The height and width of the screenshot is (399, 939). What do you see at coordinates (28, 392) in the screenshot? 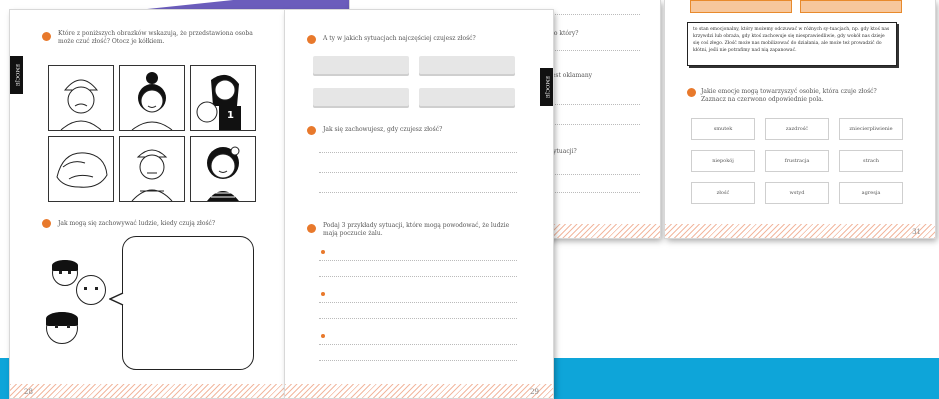
I see `page-number: 28` at bounding box center [28, 392].